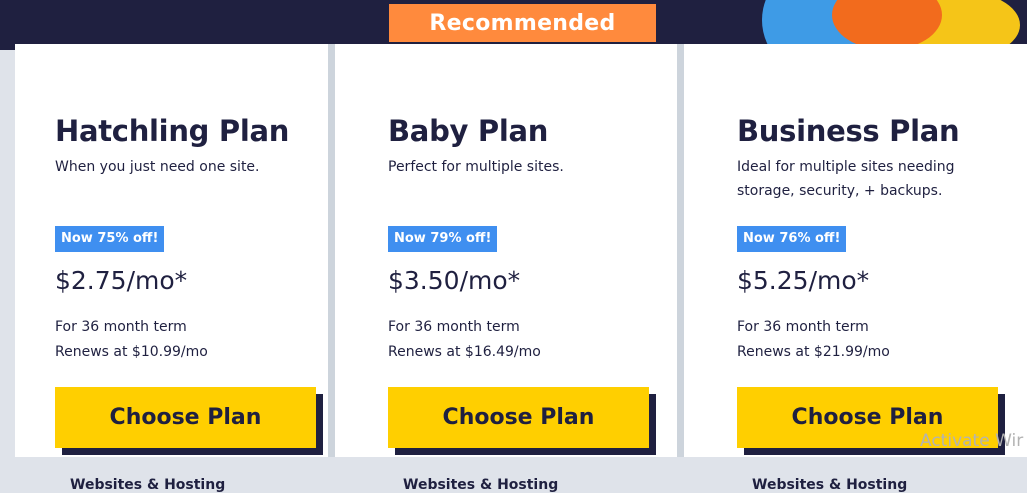 The height and width of the screenshot is (493, 1027). What do you see at coordinates (172, 131) in the screenshot?
I see `plan-title: Hatchling Plan` at bounding box center [172, 131].